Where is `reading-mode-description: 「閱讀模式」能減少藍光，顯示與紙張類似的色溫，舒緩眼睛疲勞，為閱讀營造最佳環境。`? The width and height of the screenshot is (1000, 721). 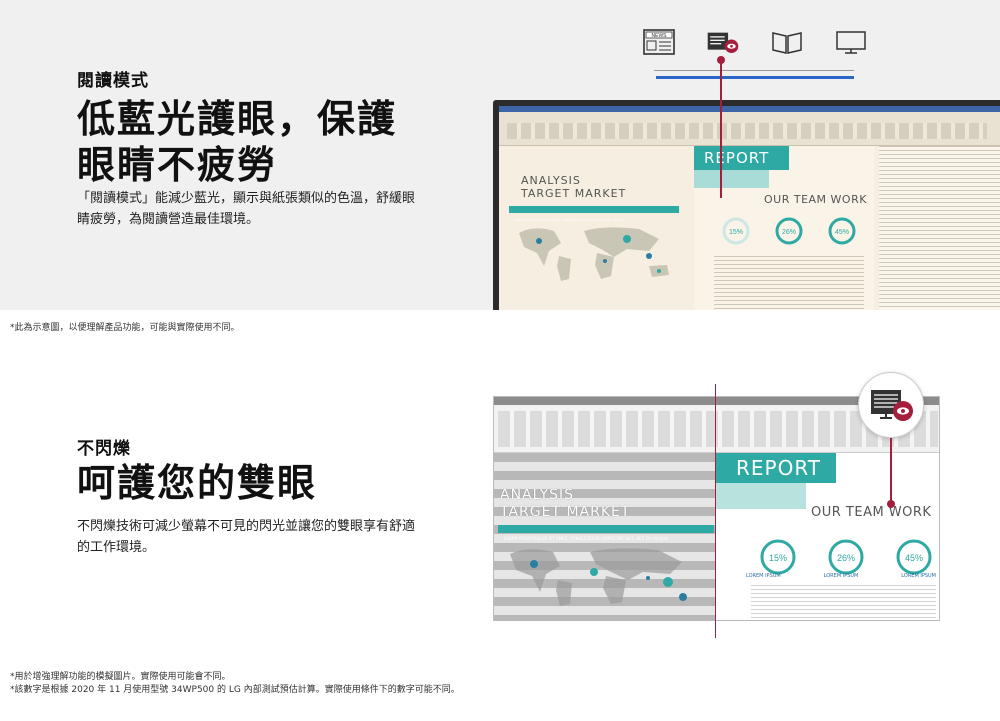
reading-mode-description: 「閱讀模式」能減少藍光，顯示與紙張類似的色溫，舒緩眼睛疲勞，為閱讀營造最佳環境。 is located at coordinates (246, 209).